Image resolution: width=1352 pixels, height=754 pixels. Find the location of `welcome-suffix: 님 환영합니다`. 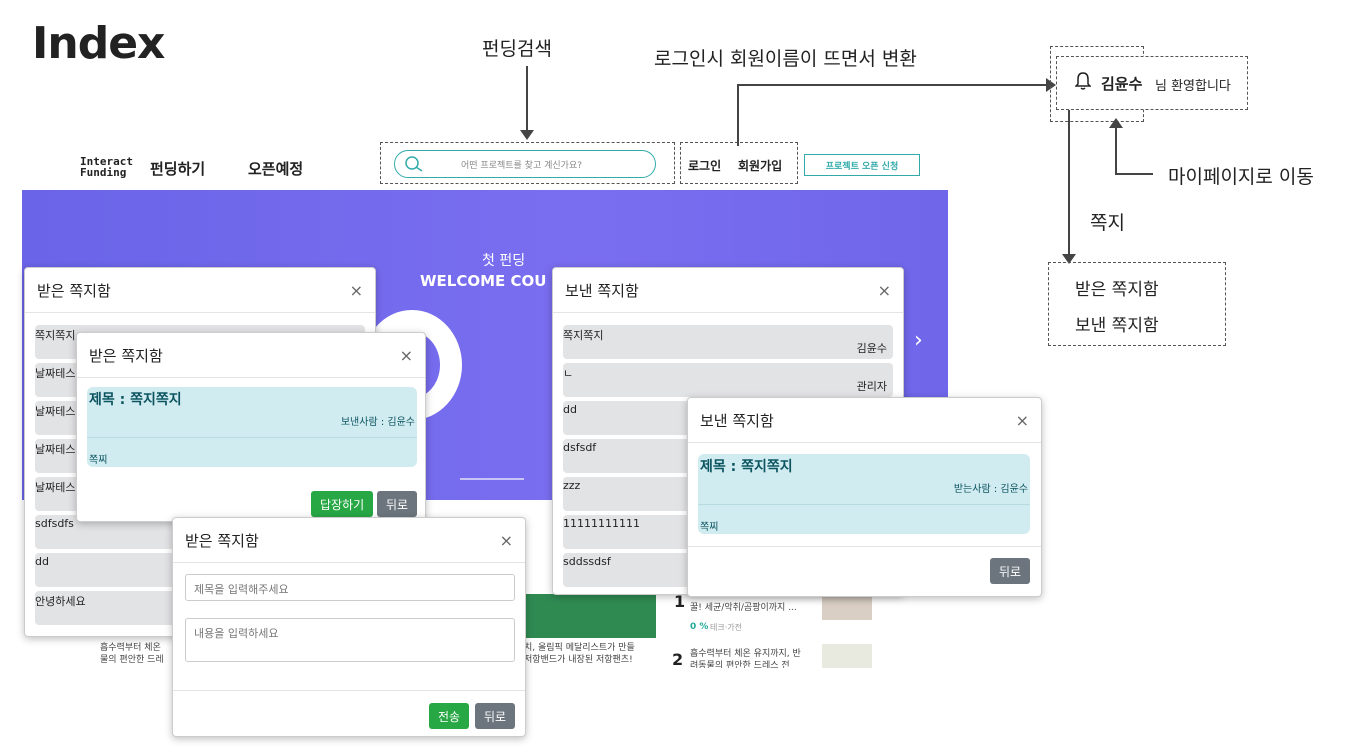

welcome-suffix: 님 환영합니다 is located at coordinates (1193, 86).